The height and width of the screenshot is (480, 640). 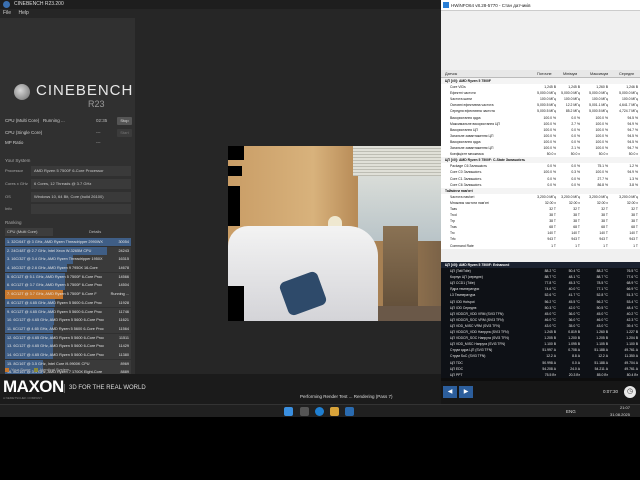 I want to click on sensor-row: ЦП PPT 75.5 Вт 20.3 Вт 85.0 Вт 80.4 Вт, so click(x=540, y=374).